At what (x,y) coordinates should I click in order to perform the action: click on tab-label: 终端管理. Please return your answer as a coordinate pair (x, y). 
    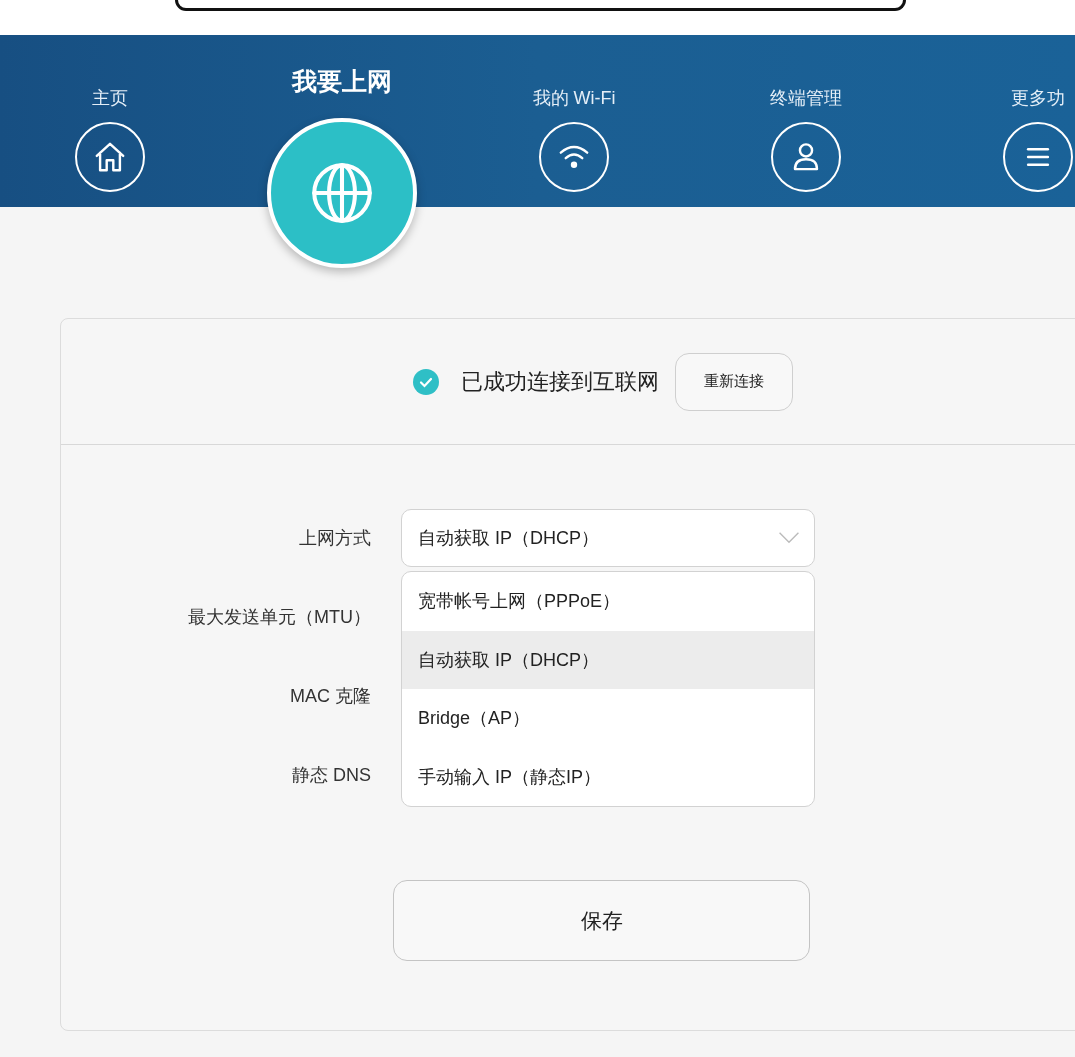
    Looking at the image, I should click on (806, 98).